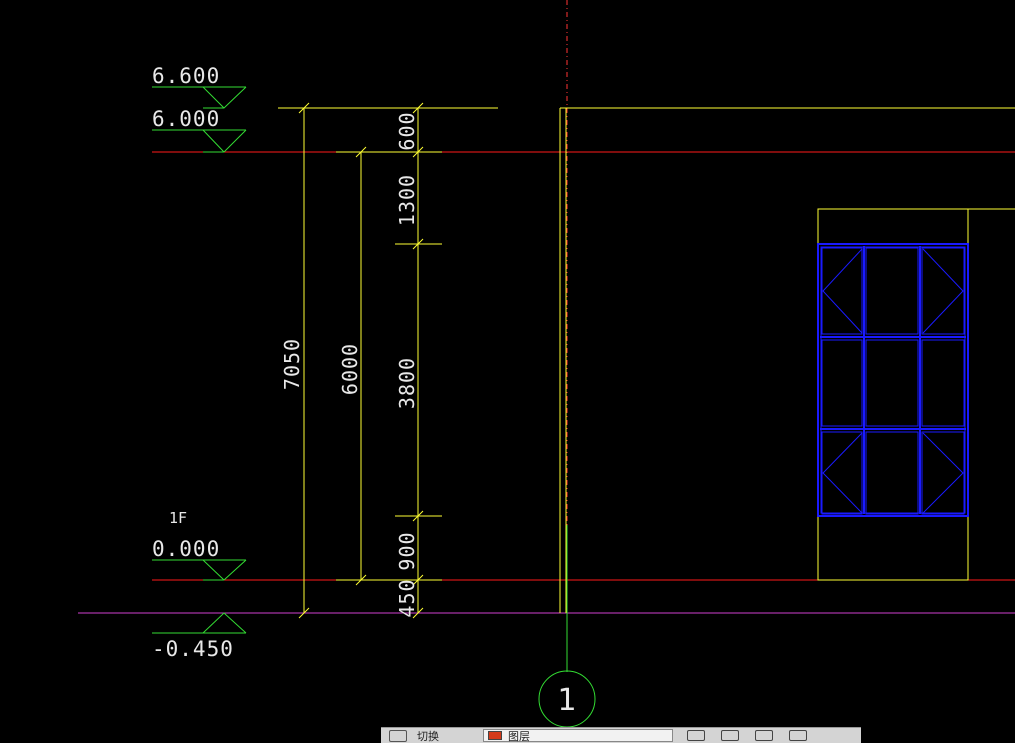  I want to click on cad-status-bar: 切换 图层, so click(621, 735).